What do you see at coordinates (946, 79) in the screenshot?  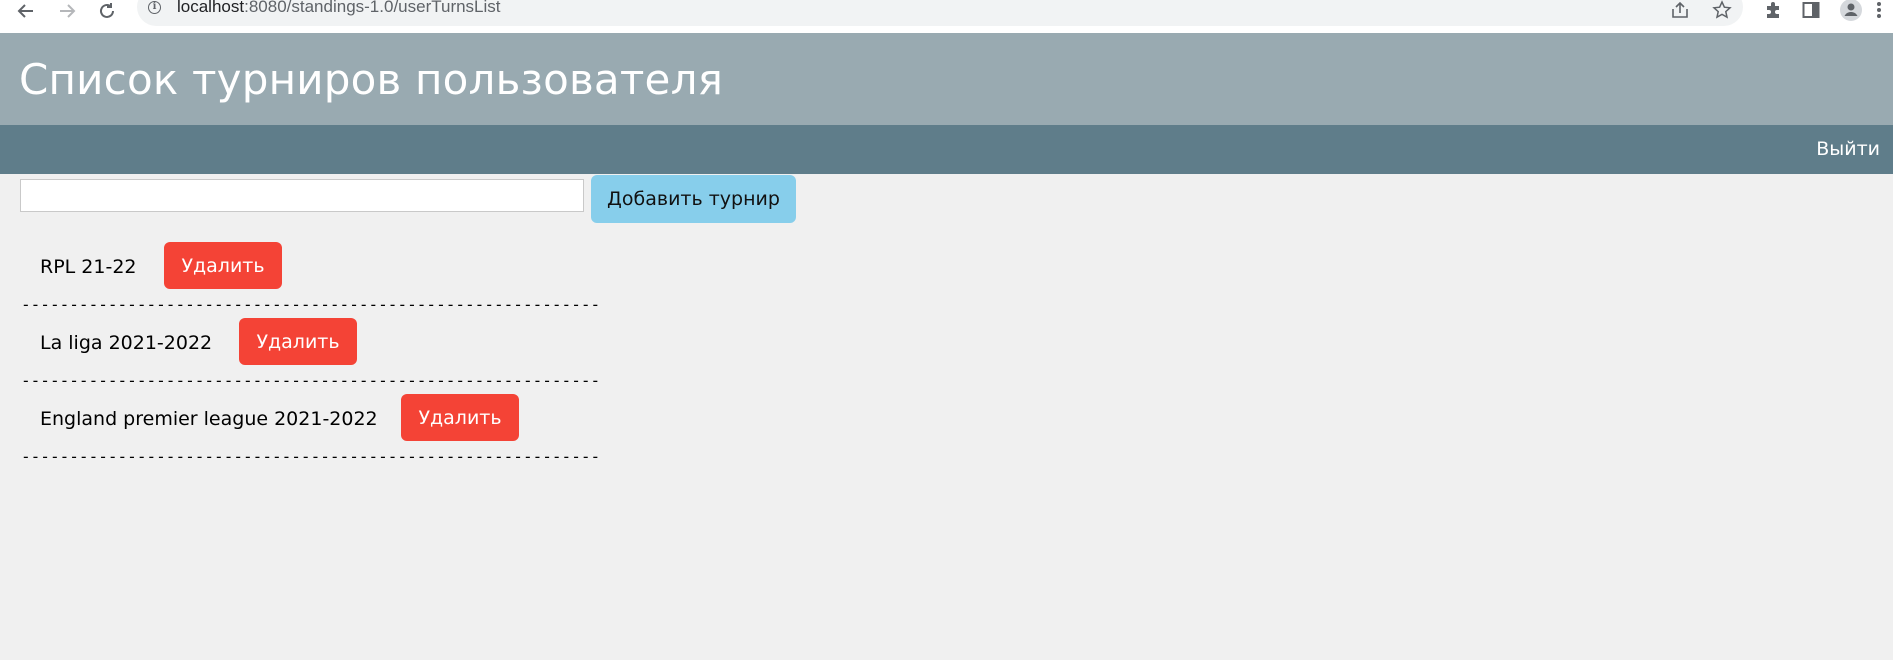 I see `page-header: Список турниров пользователя` at bounding box center [946, 79].